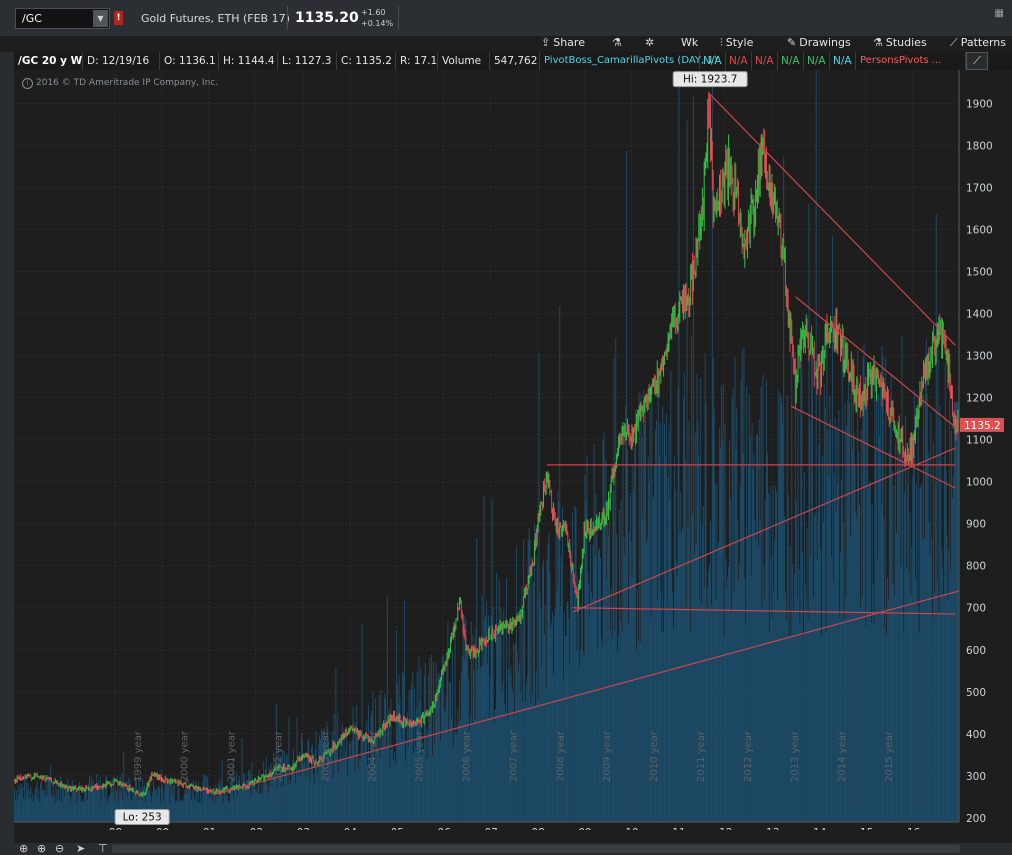 The width and height of the screenshot is (1012, 855). I want to click on study-name: PivotBoss_CamarillaPivots (DAY, 1), so click(629, 61).